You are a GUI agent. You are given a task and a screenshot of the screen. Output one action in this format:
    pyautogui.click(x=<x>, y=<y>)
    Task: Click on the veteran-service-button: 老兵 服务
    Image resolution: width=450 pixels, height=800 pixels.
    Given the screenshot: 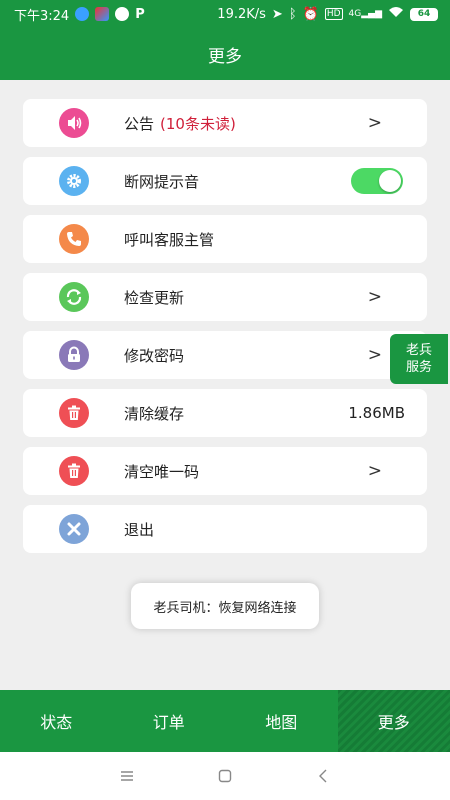 What is the action you would take?
    pyautogui.click(x=419, y=359)
    